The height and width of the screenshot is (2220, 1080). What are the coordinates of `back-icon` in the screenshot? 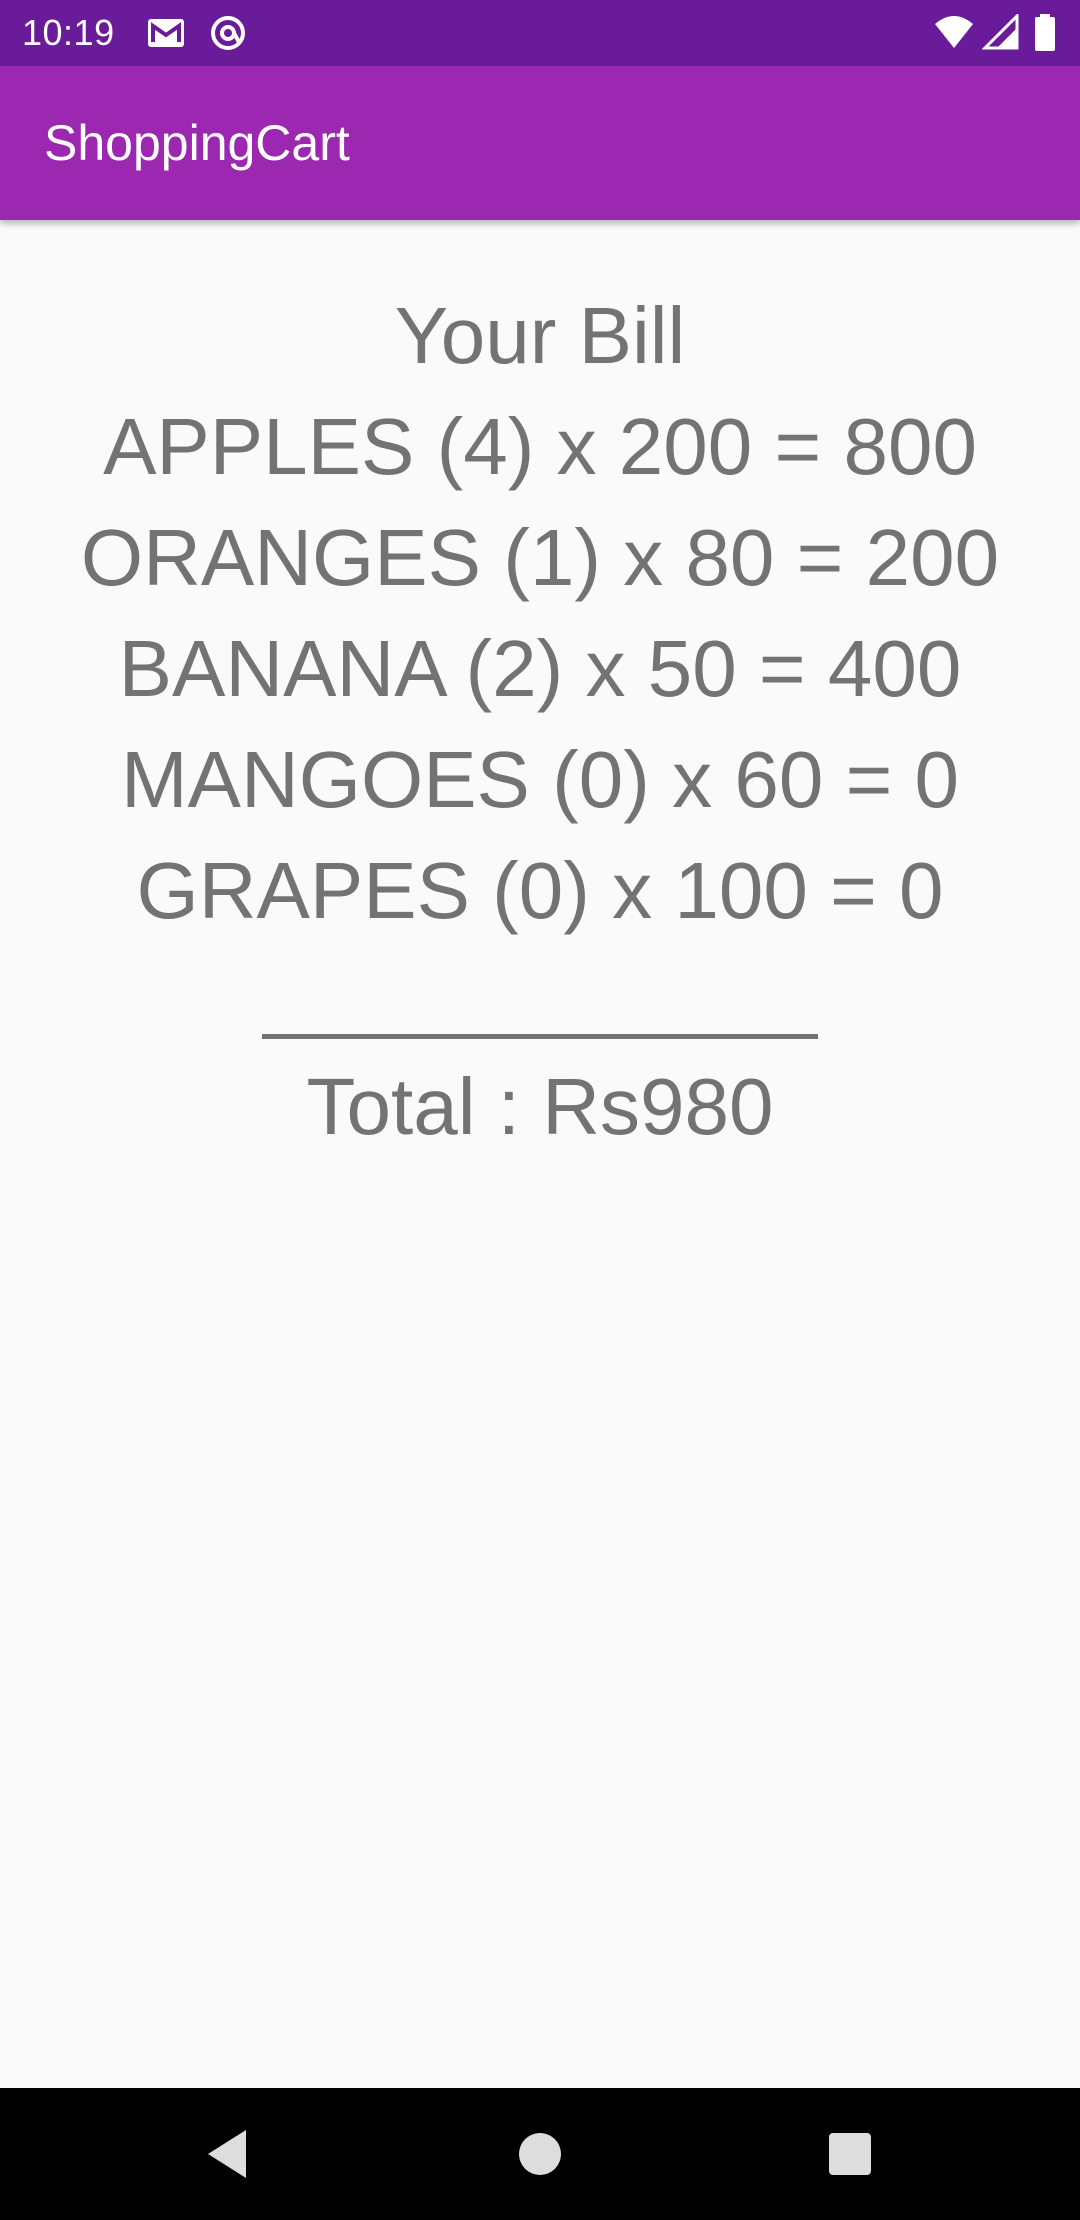 It's located at (228, 2154).